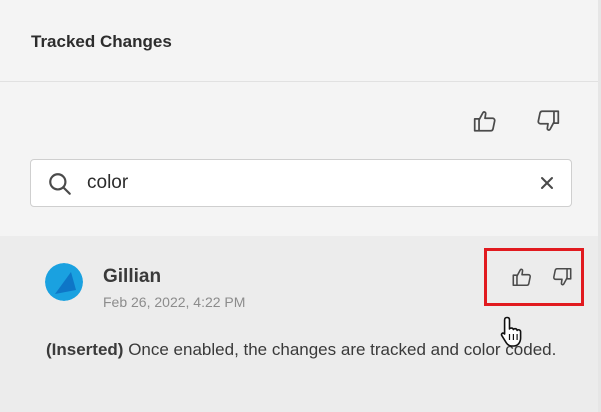 The height and width of the screenshot is (412, 601). I want to click on thumbs-up-icon, so click(485, 121).